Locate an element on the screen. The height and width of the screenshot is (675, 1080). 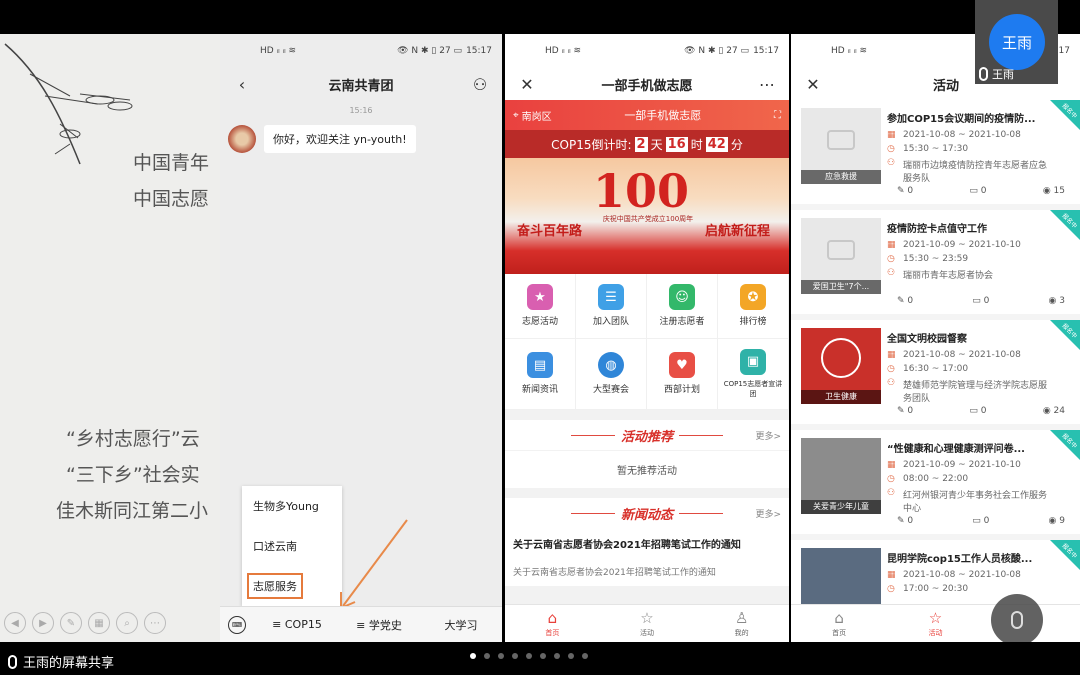
feature-register-volunteer: ☺ 注册志愿者 is located at coordinates (682, 306).